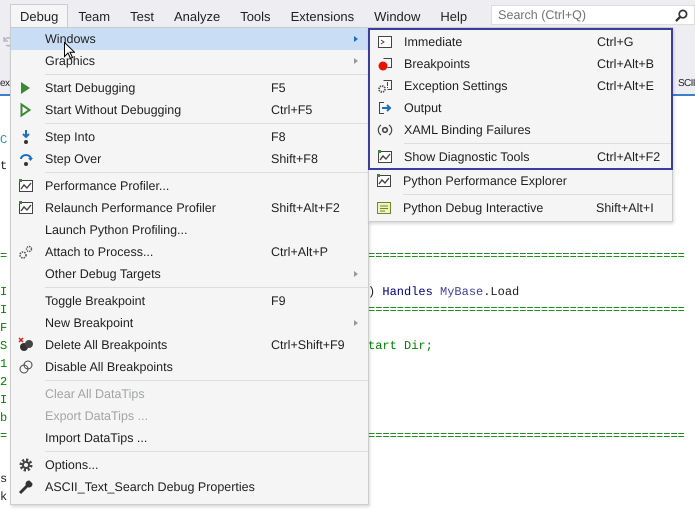 This screenshot has height=515, width=695. Describe the element at coordinates (686, 83) in the screenshot. I see `document-tab: SCII` at that location.